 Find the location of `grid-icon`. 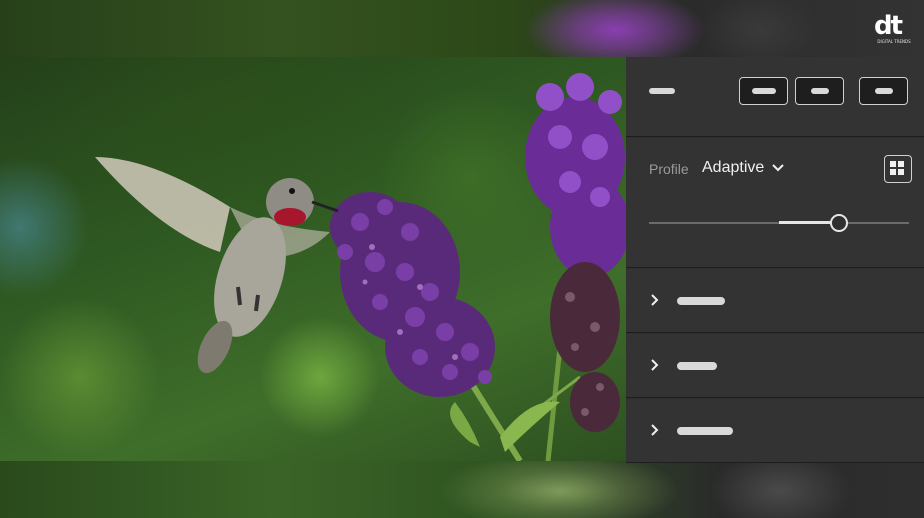

grid-icon is located at coordinates (897, 168).